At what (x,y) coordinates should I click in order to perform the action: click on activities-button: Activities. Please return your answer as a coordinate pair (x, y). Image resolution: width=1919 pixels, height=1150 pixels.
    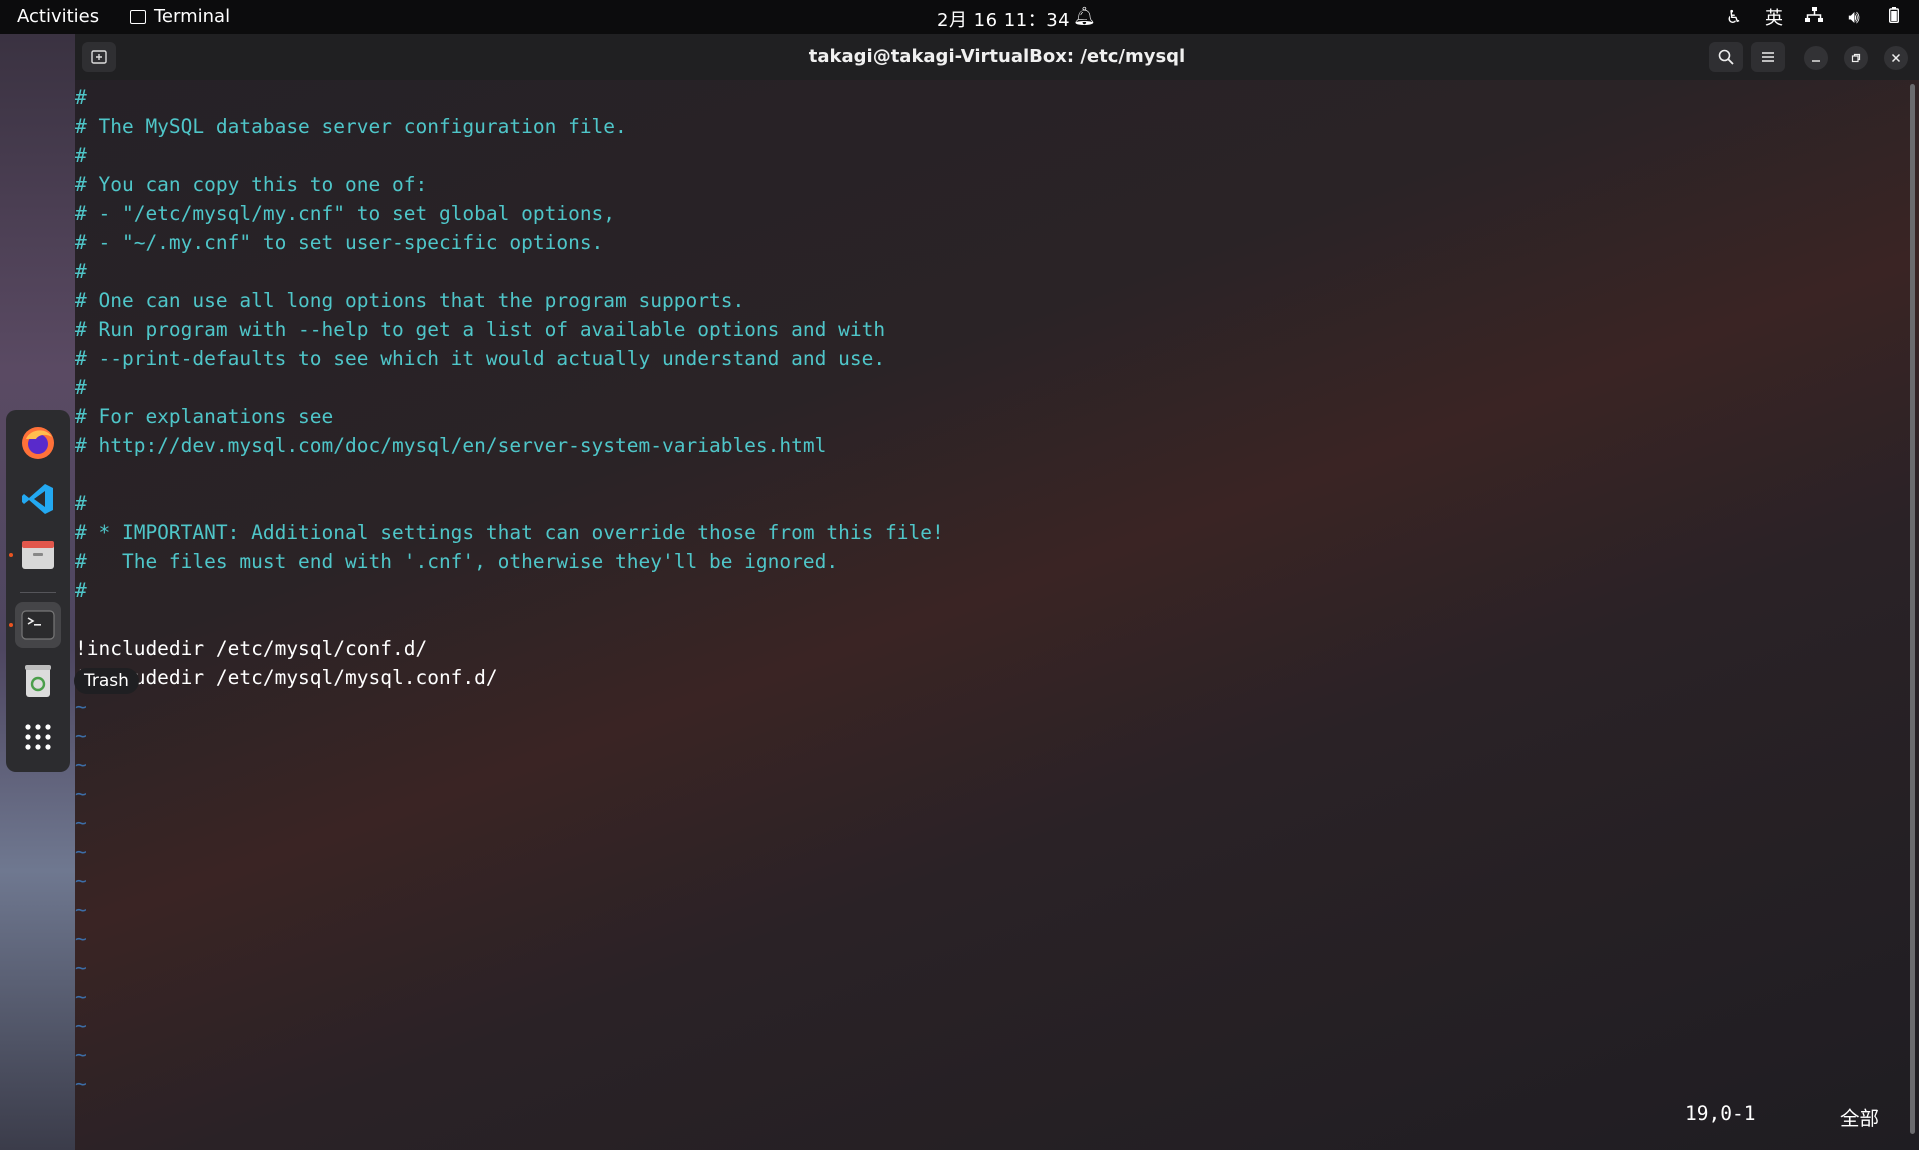
    Looking at the image, I should click on (58, 16).